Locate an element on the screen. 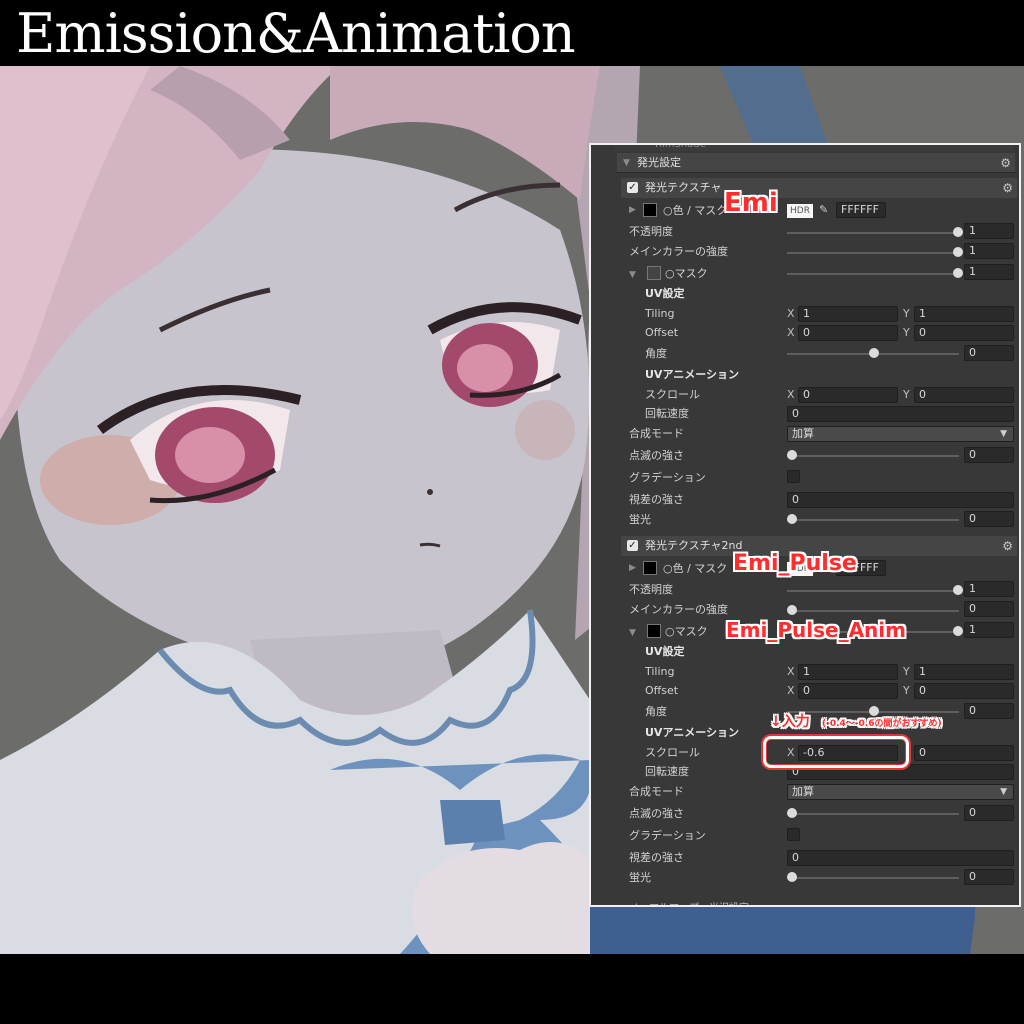  emission2-blink-field: 0 is located at coordinates (989, 813).